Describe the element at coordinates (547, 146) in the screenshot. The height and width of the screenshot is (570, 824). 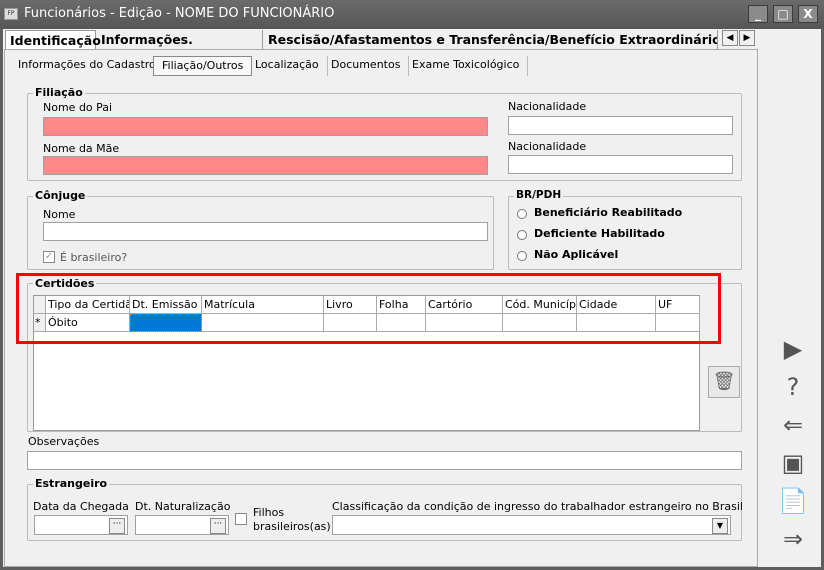
I see `nacionalidade-mae-label: Nacionalidade` at that location.